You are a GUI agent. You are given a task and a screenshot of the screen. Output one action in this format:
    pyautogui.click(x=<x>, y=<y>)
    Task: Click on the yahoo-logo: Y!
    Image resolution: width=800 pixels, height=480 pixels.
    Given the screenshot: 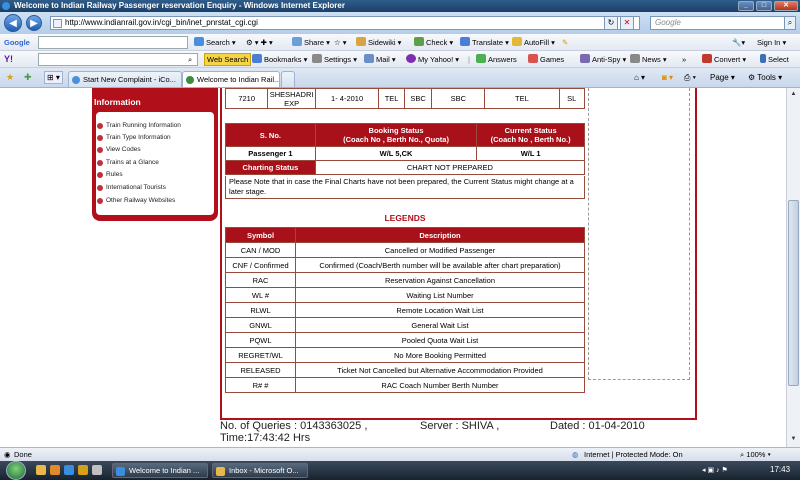 What is the action you would take?
    pyautogui.click(x=8, y=59)
    